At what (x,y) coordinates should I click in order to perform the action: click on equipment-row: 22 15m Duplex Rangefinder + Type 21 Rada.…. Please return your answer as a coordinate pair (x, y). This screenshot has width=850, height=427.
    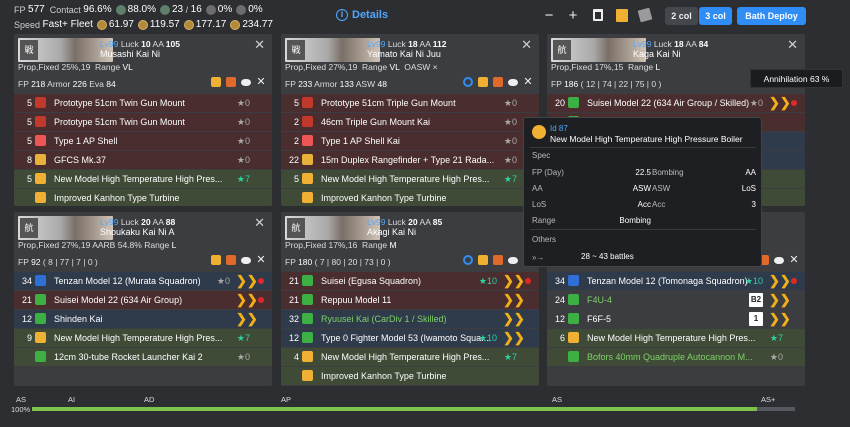
    Looking at the image, I should click on (410, 160).